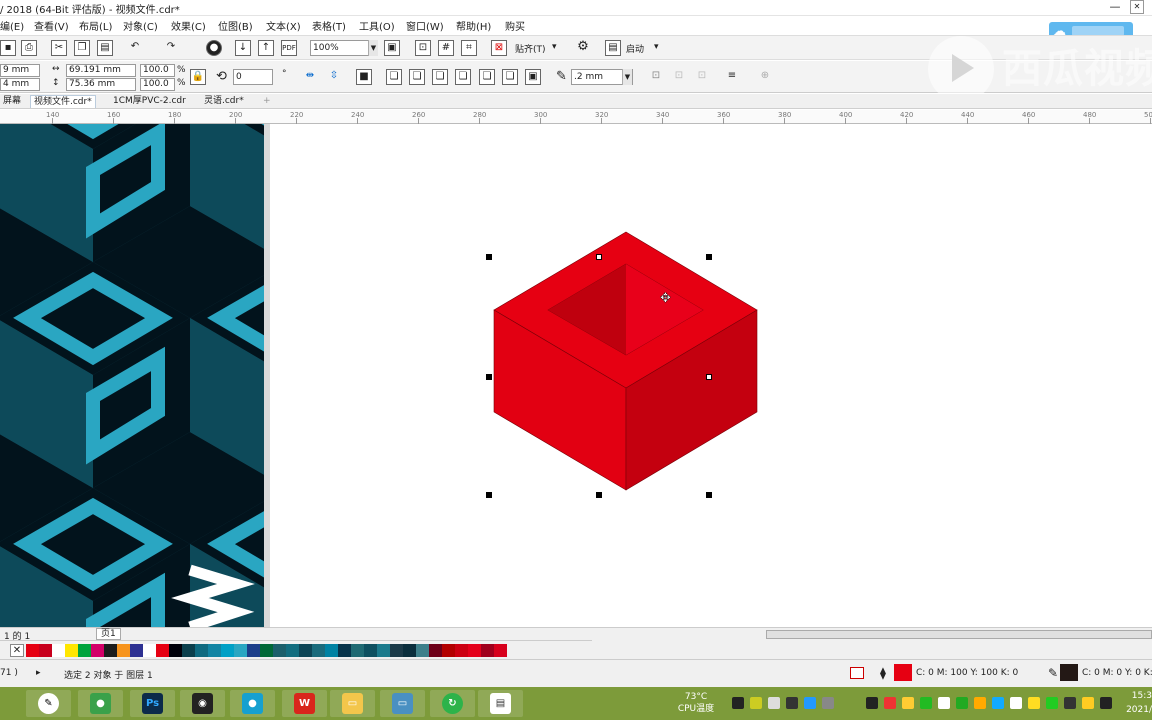 Image resolution: width=1152 pixels, height=720 pixels. I want to click on create-boundary-icon: ▣, so click(533, 77).